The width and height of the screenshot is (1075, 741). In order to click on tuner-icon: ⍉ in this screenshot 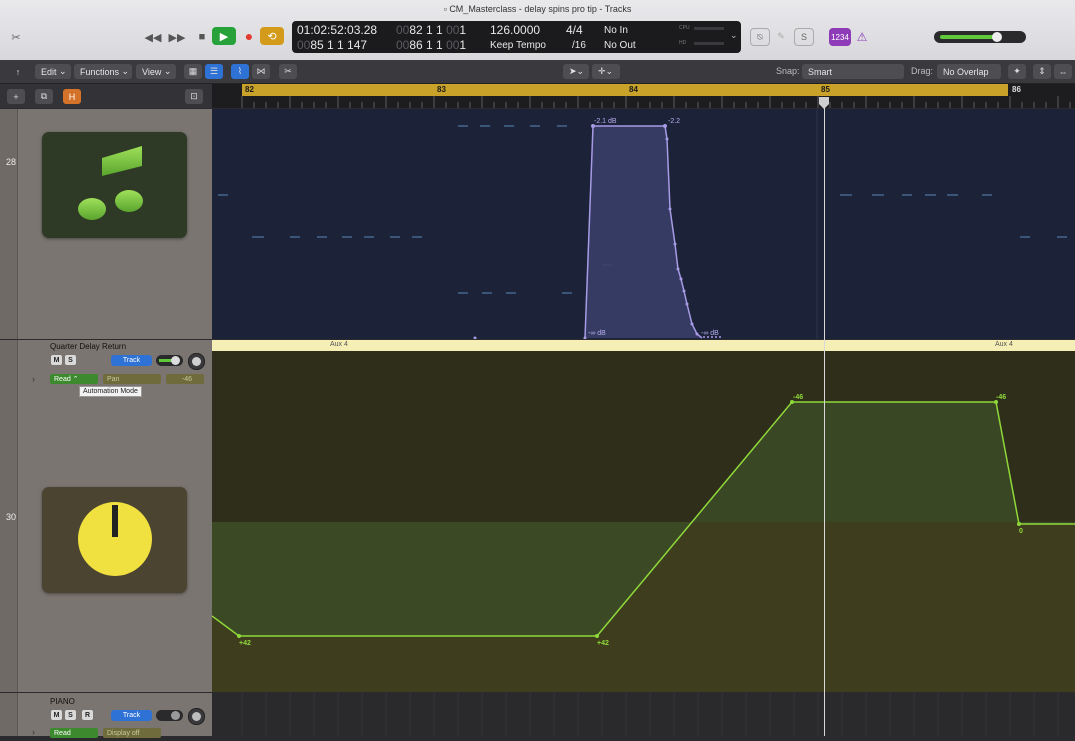, I will do `click(760, 37)`.